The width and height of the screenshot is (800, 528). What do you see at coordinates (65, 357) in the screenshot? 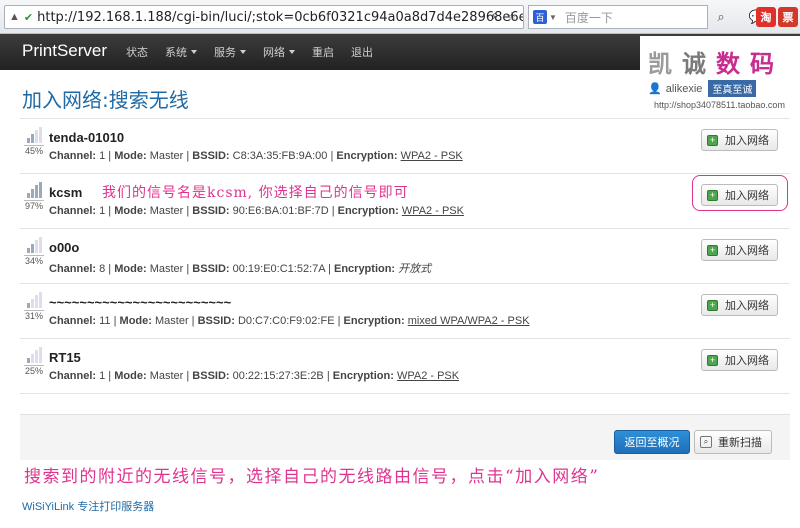
I see `network-ssid: RT15` at bounding box center [65, 357].